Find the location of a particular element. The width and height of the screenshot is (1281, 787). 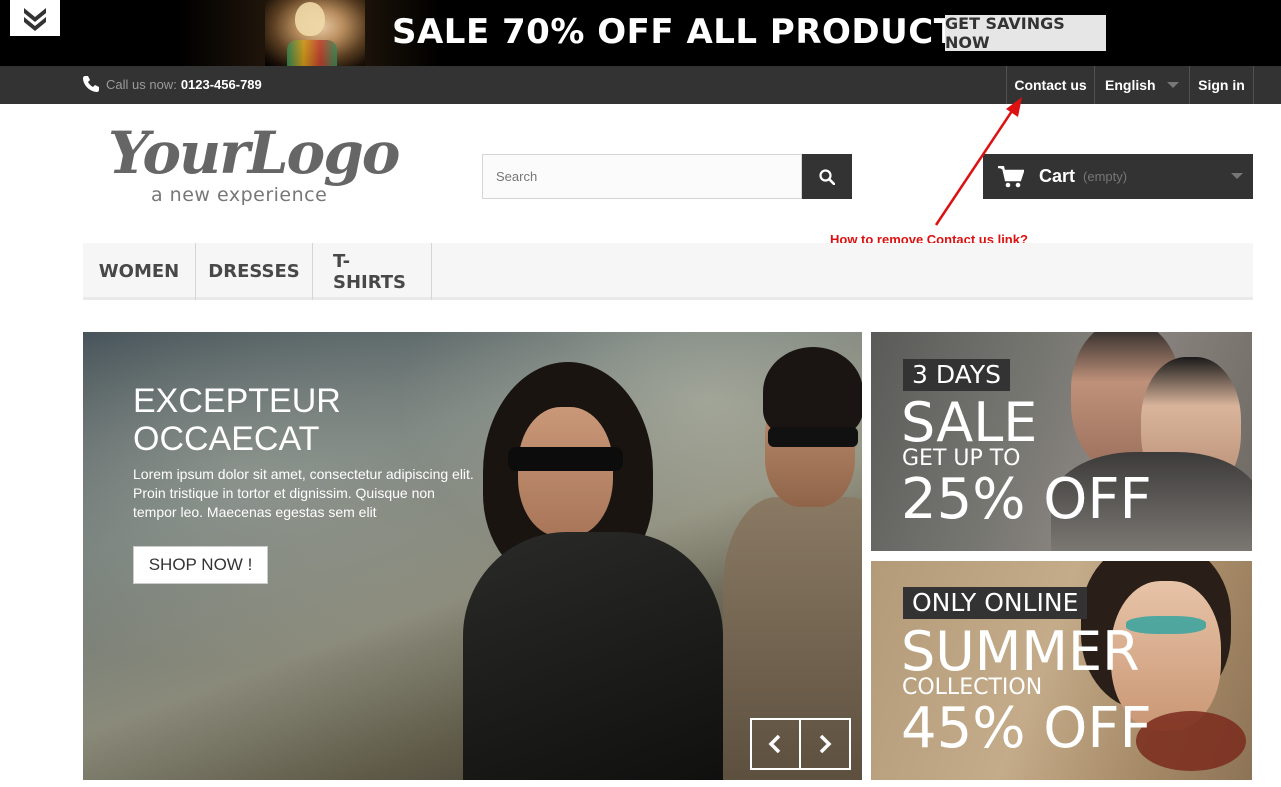

slider-woman-figure is located at coordinates (613, 571).